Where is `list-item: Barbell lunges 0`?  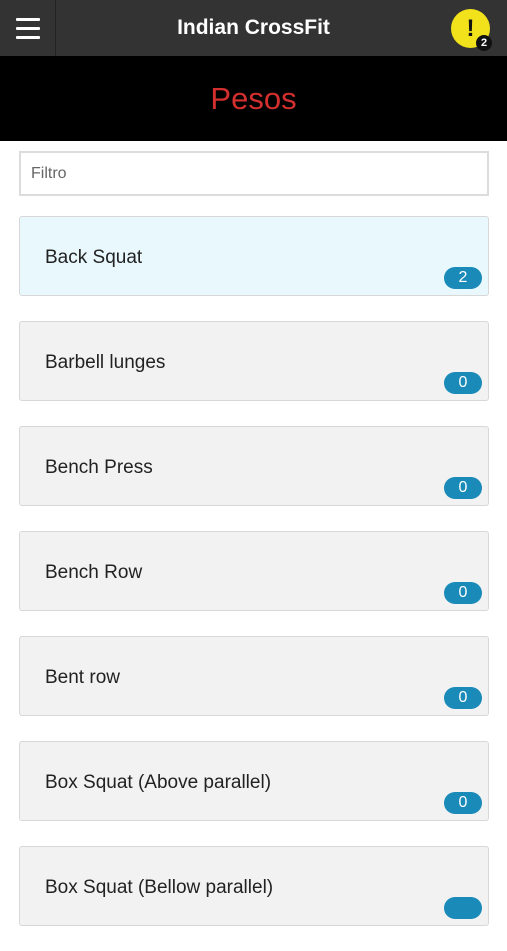 list-item: Barbell lunges 0 is located at coordinates (254, 361).